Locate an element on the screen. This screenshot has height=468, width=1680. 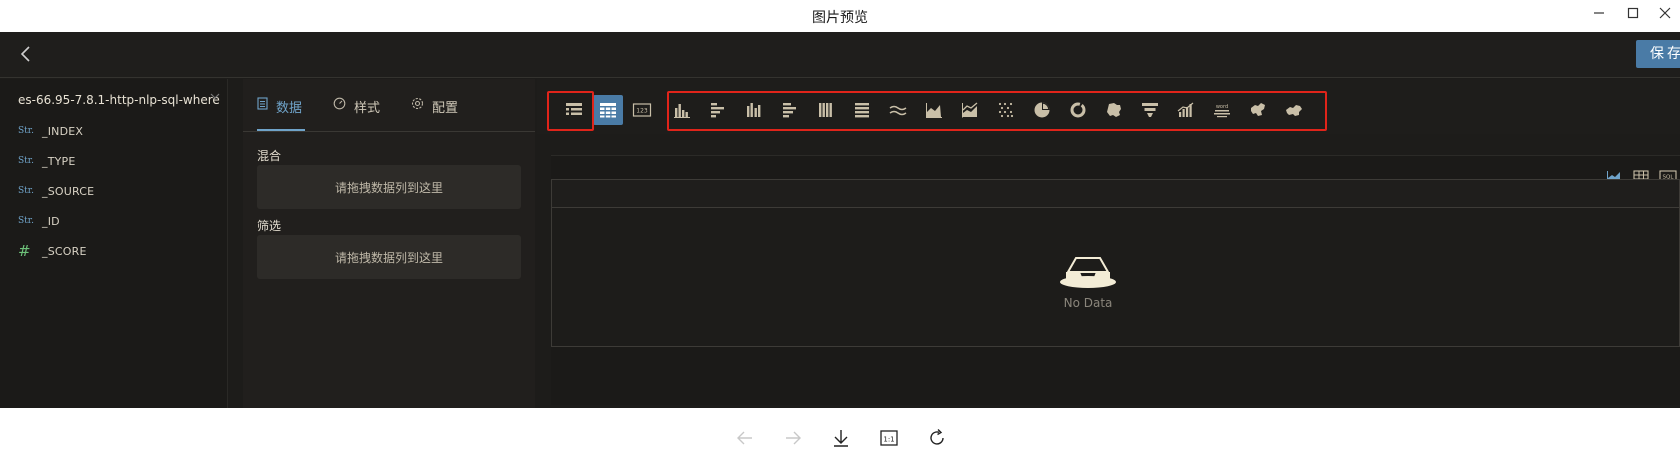
svg-text: 123 is located at coordinates (642, 111).